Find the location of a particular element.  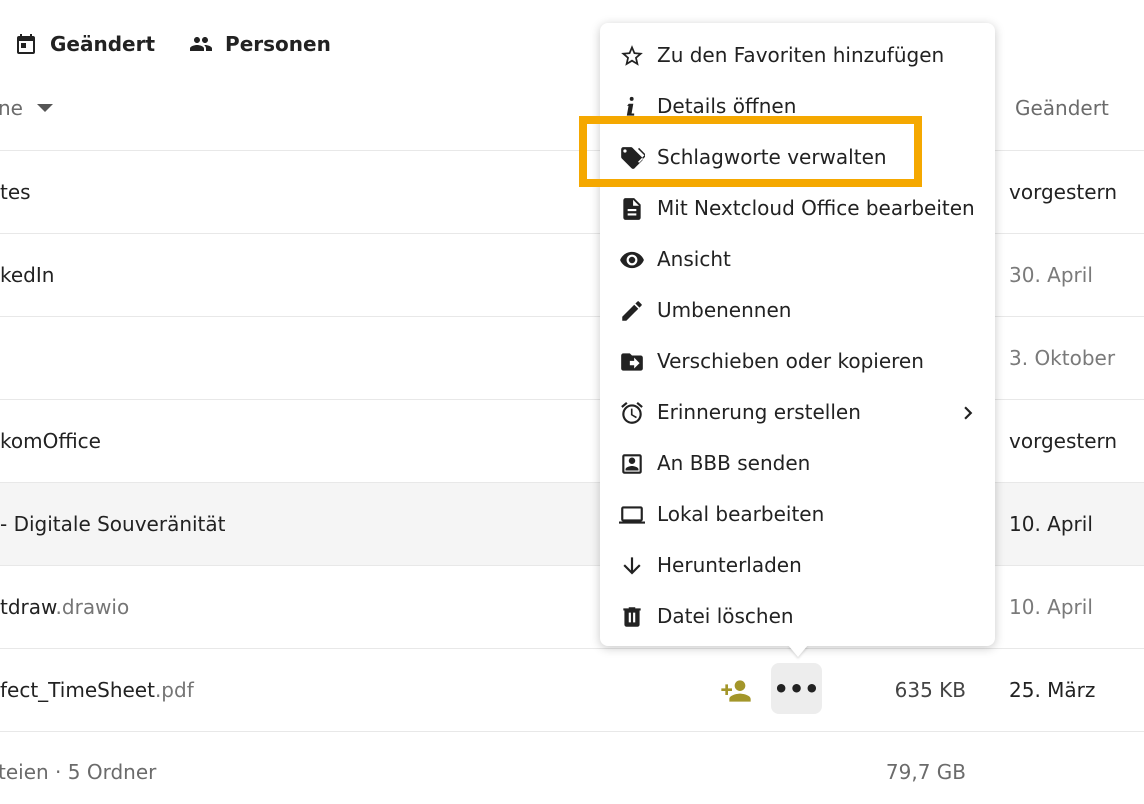

file-modified: 30. April is located at coordinates (1051, 275).